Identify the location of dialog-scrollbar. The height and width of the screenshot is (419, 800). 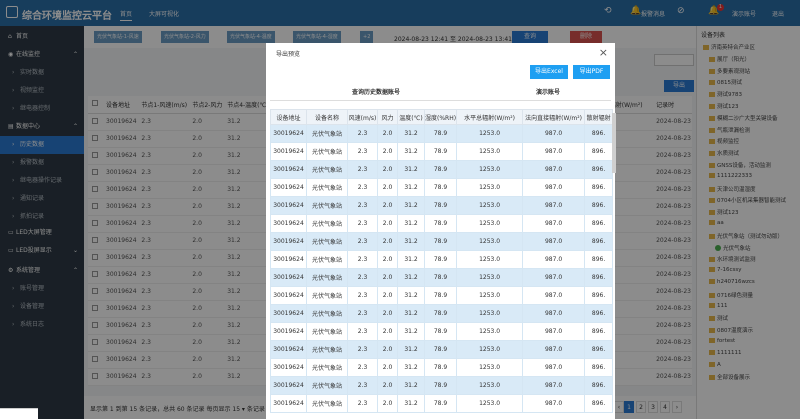
(614, 143).